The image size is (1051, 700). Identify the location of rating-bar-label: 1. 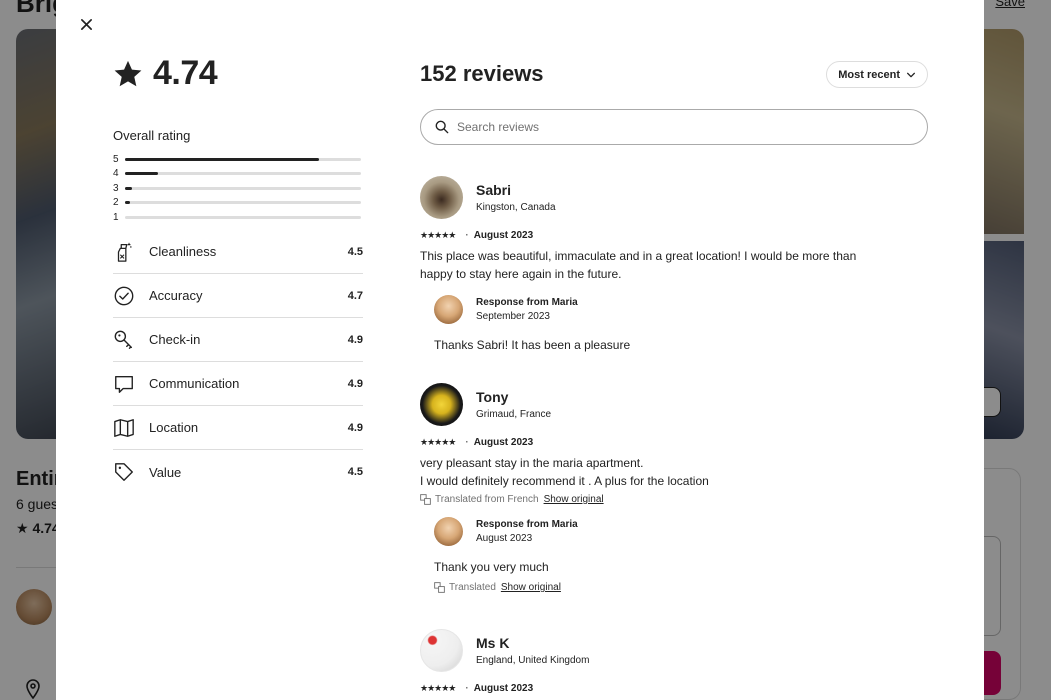
(116, 217).